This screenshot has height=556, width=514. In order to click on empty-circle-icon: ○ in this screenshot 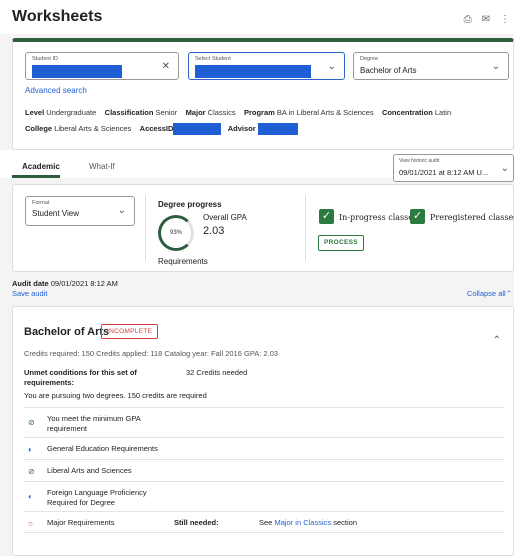, I will do `click(30, 523)`.